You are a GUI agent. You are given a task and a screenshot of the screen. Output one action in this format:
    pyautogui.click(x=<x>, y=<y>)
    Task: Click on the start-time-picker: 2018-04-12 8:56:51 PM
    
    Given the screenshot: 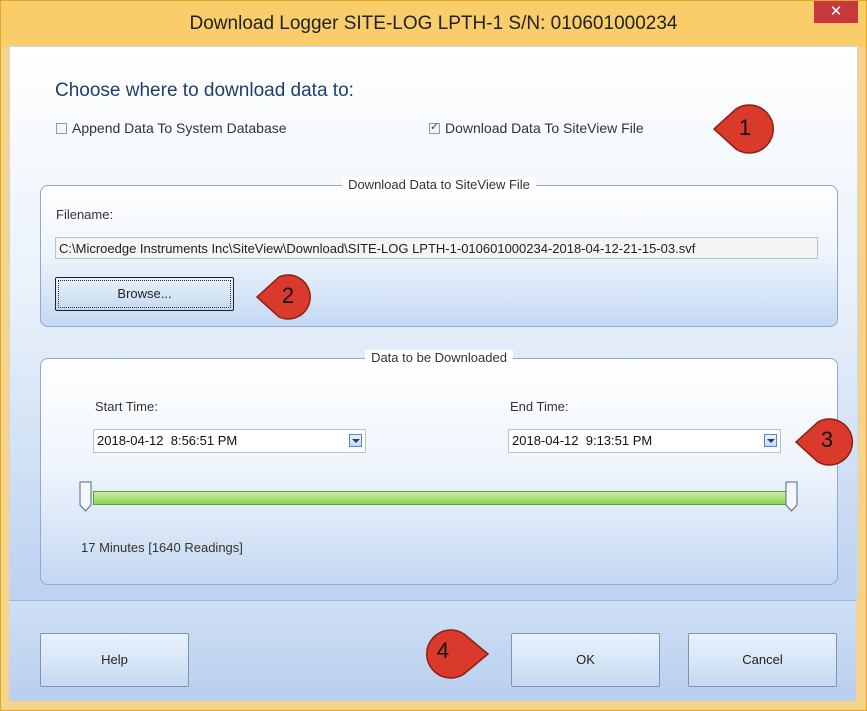 What is the action you would take?
    pyautogui.click(x=229, y=441)
    